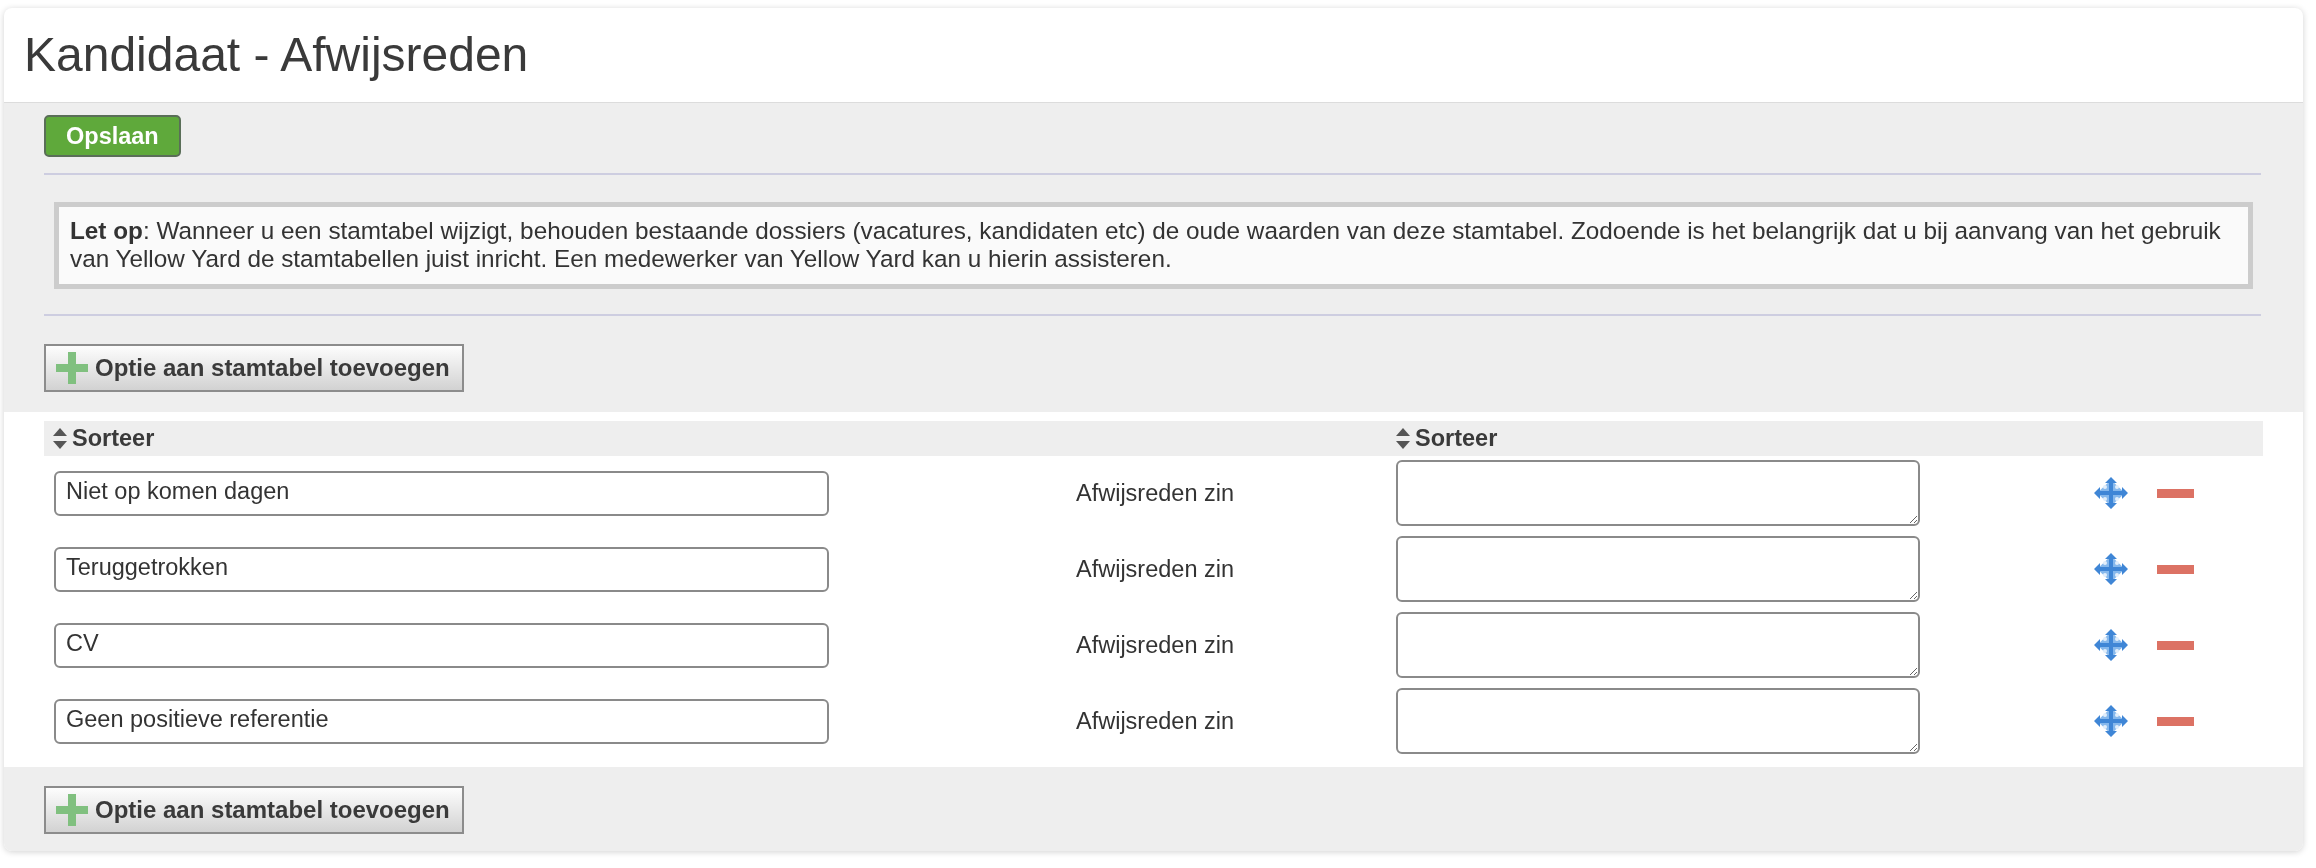  I want to click on notice-text: Let op: Wanneer u een stamtabel wijzigt, behouden bestaande dossiers (vacatures, kandidaten etc) de oude waarden van deze stamtabel. Zodoende is het belangrijk dat u bij aanvang van het gebruik van Yellow Yard de stamtabellen juist inricht. Een medewerker van Yellow Yard kan u hierin assisteren., so click(1146, 245).